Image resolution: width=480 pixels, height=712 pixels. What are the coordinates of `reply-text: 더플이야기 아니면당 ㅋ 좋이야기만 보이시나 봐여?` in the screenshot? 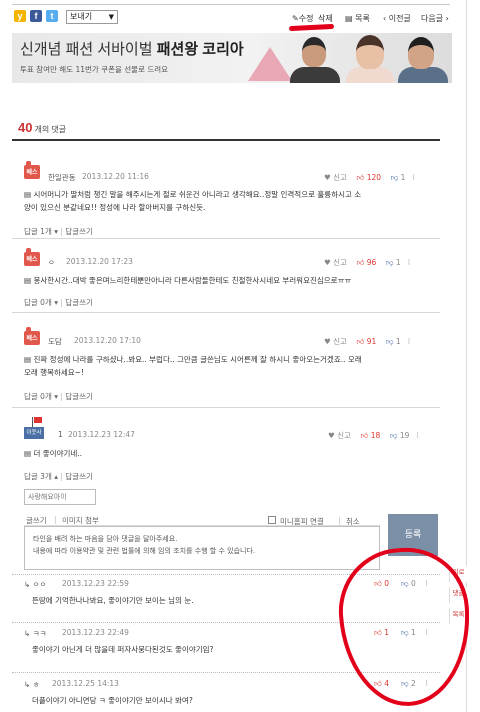 It's located at (112, 700).